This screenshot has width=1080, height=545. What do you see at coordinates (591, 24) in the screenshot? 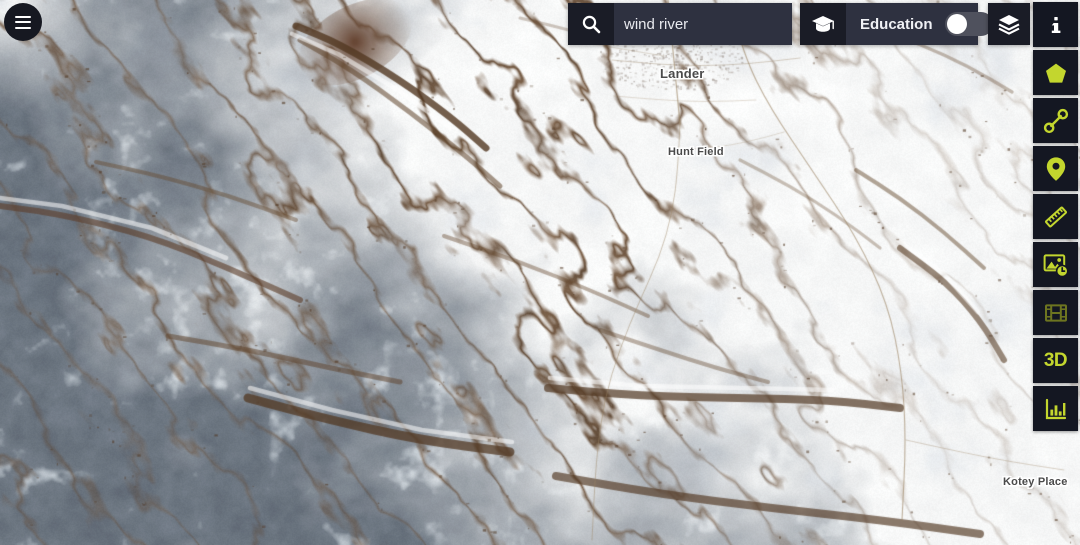
I see `search-icon` at bounding box center [591, 24].